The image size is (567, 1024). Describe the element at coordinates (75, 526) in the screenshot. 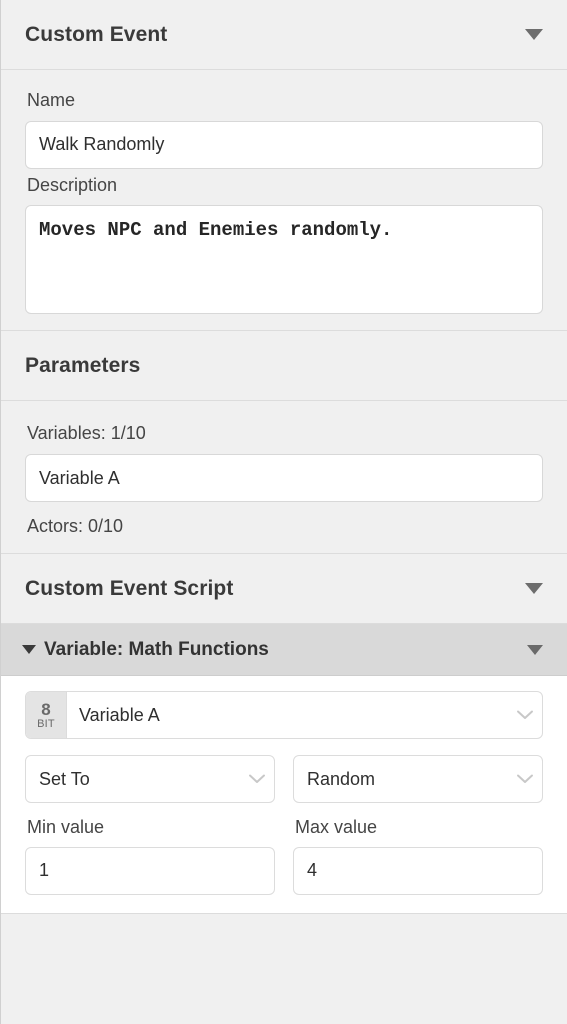

I see `actors-count: Actors: 0/10` at that location.